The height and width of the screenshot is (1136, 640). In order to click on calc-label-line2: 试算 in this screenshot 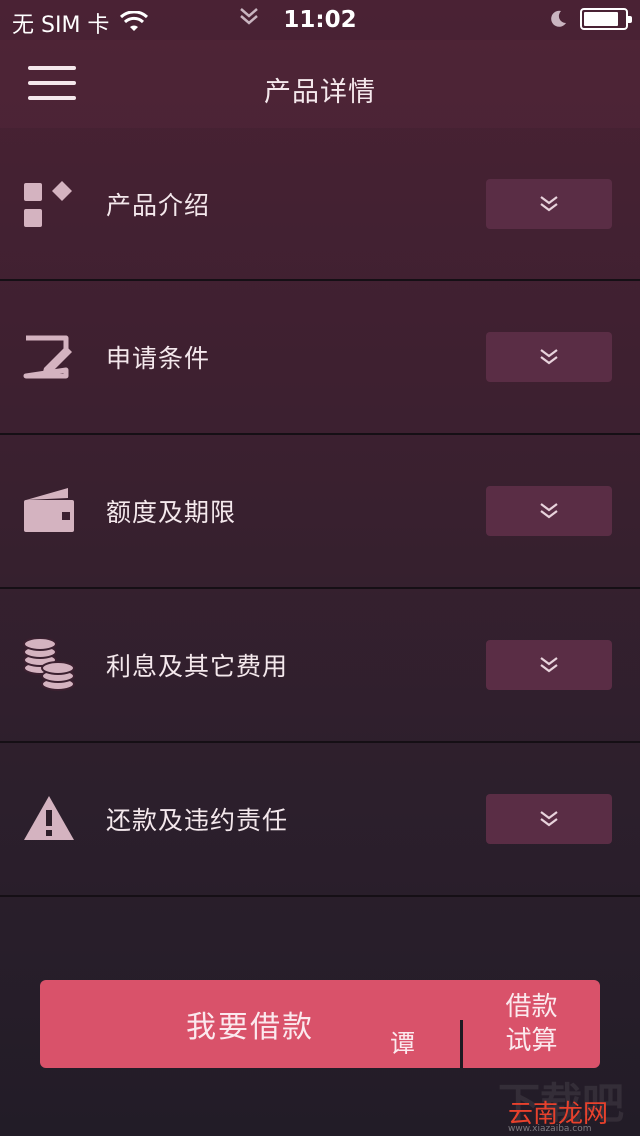, I will do `click(531, 1041)`.